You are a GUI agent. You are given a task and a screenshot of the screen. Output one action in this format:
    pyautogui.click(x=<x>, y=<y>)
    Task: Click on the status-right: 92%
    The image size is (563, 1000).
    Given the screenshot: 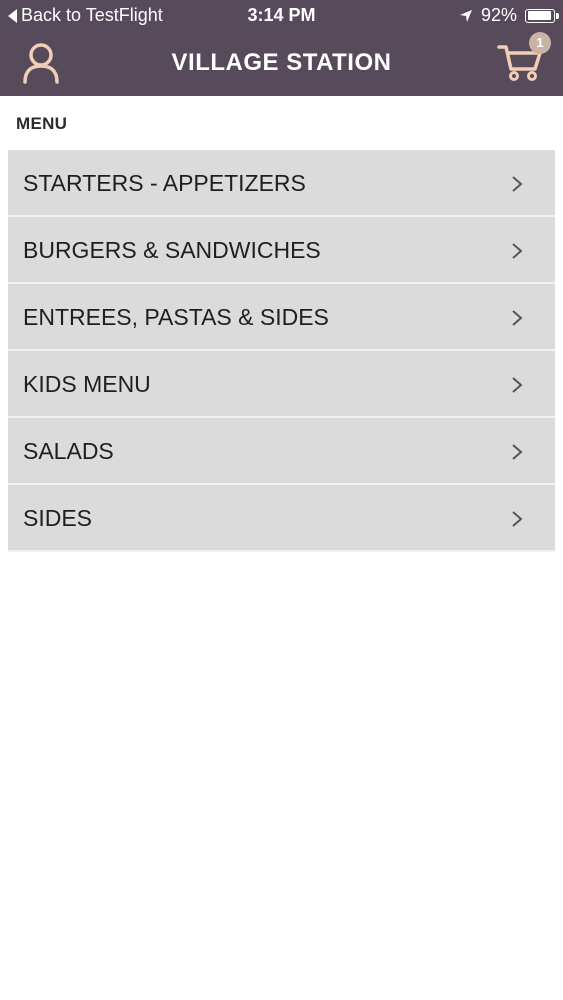 What is the action you would take?
    pyautogui.click(x=509, y=15)
    